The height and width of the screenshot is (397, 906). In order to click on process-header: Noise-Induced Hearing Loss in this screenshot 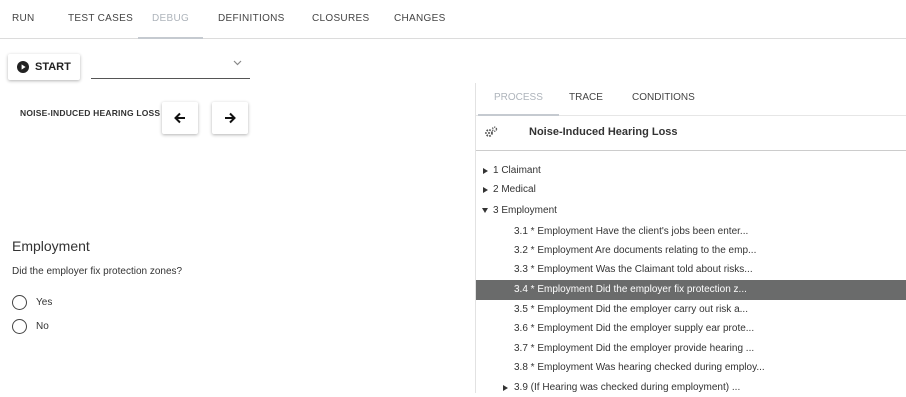, I will do `click(691, 133)`.